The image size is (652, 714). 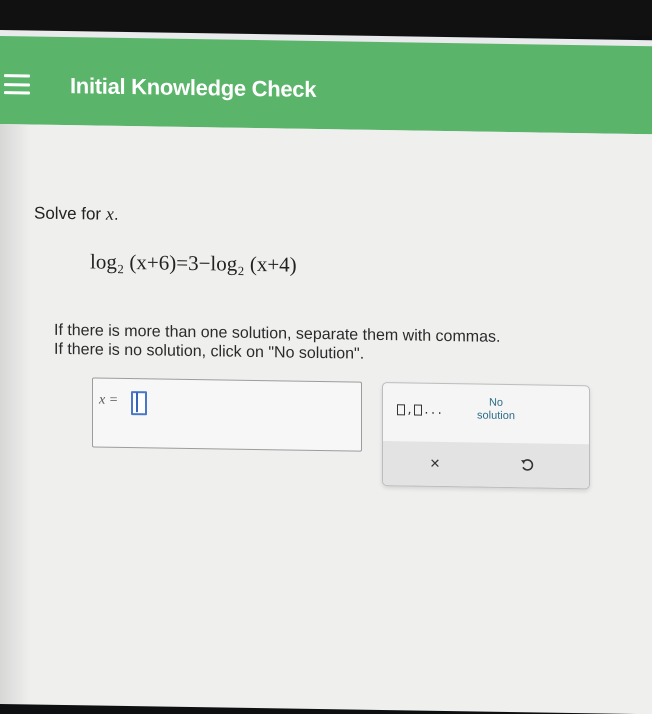 What do you see at coordinates (15, 414) in the screenshot?
I see `screen-edge-shadow` at bounding box center [15, 414].